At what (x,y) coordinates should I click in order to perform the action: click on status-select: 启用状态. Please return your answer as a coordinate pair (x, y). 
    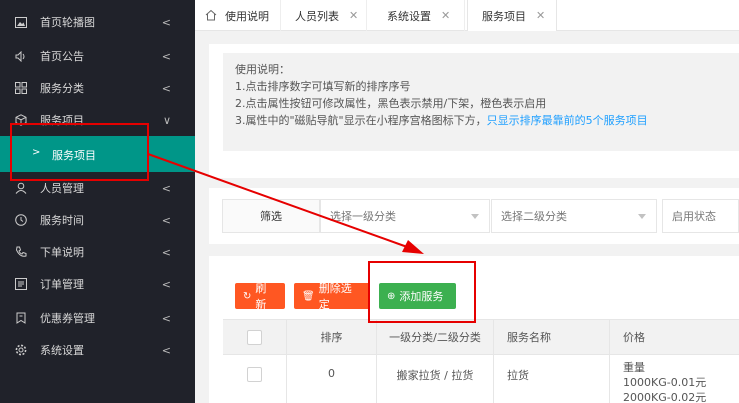
    Looking at the image, I should click on (700, 216).